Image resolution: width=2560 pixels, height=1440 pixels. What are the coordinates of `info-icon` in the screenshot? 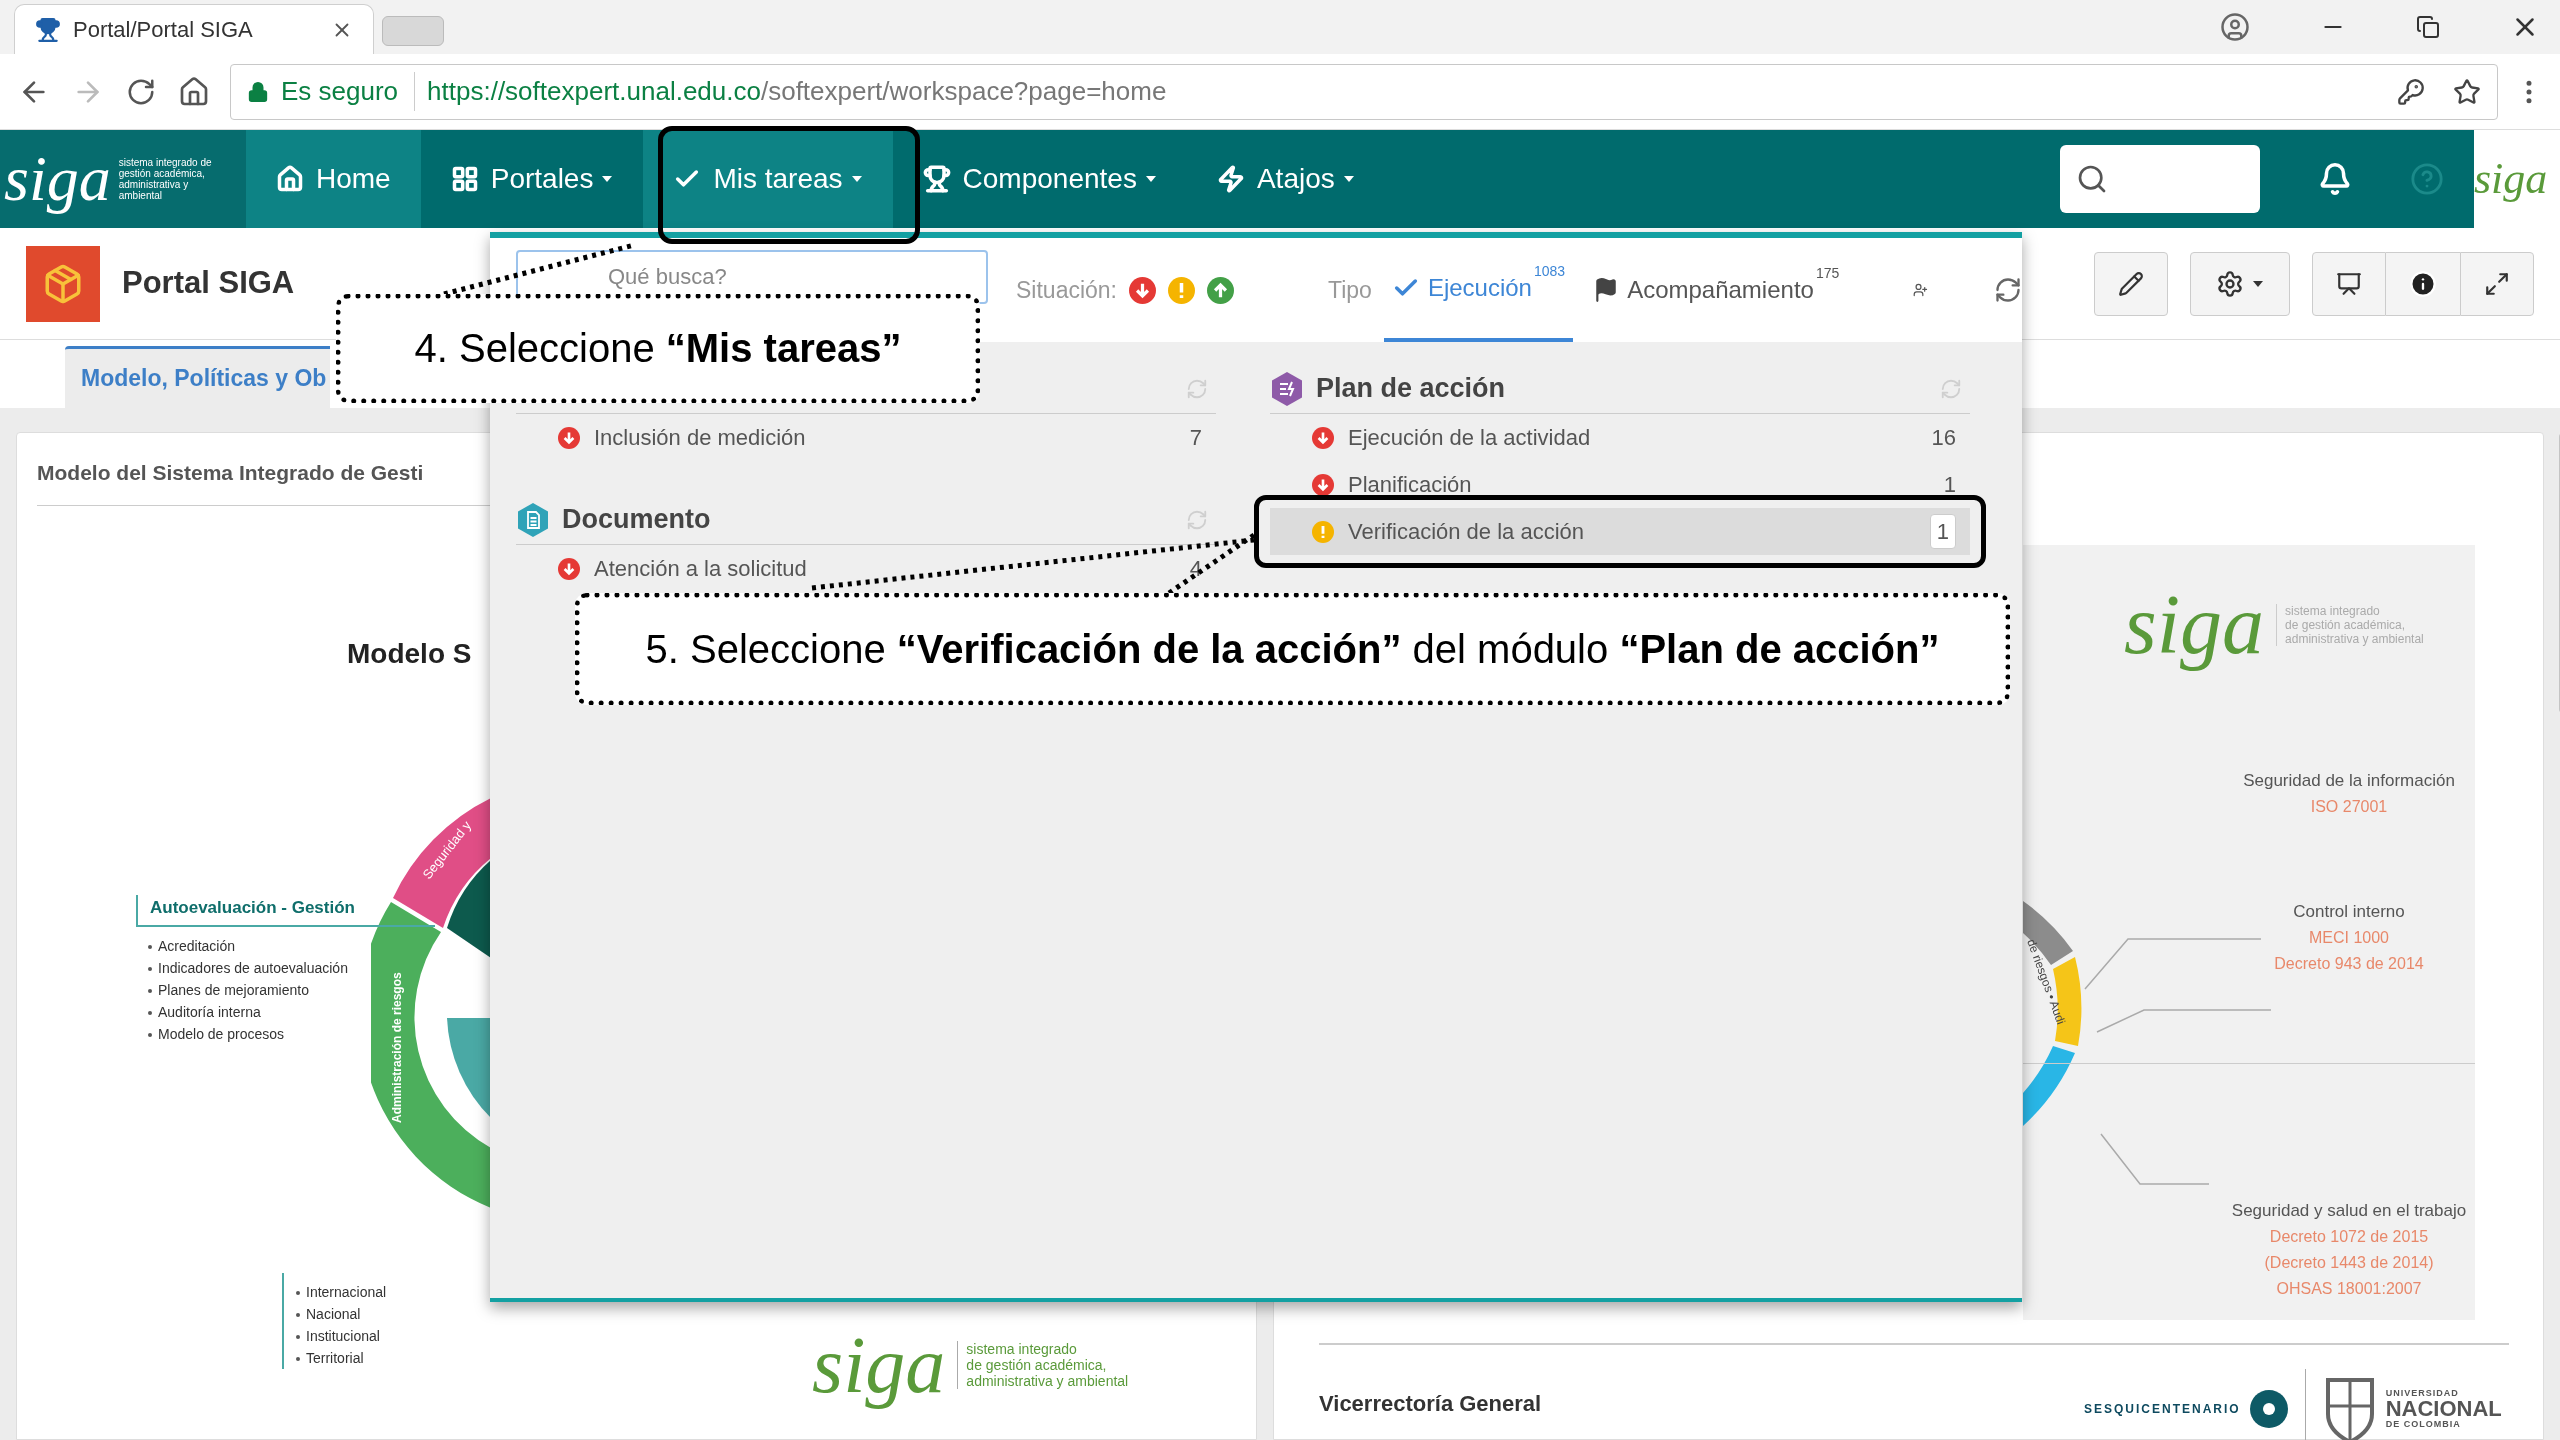 It's located at (2423, 283).